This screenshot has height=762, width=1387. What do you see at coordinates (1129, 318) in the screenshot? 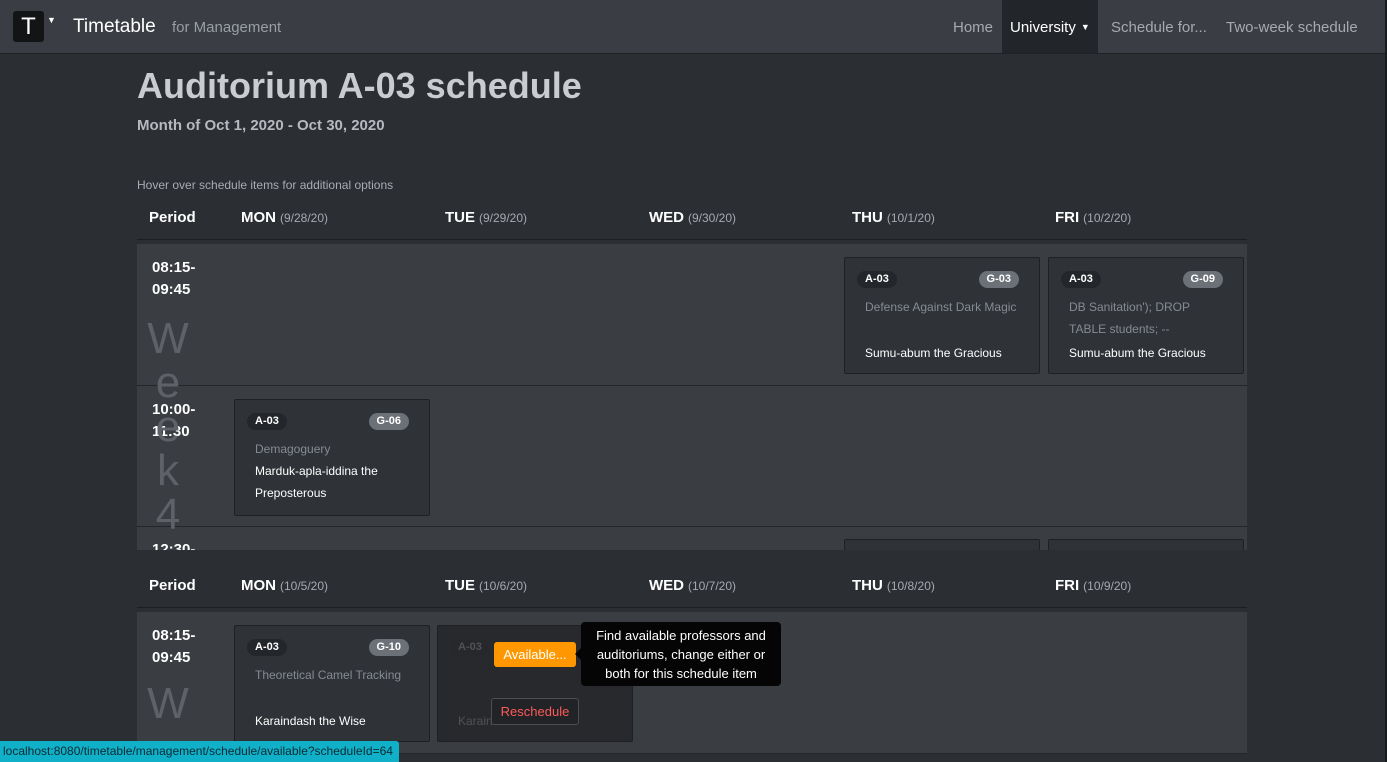
I see `subject-name: DB Sanitation'); DROP TABLE students; --` at bounding box center [1129, 318].